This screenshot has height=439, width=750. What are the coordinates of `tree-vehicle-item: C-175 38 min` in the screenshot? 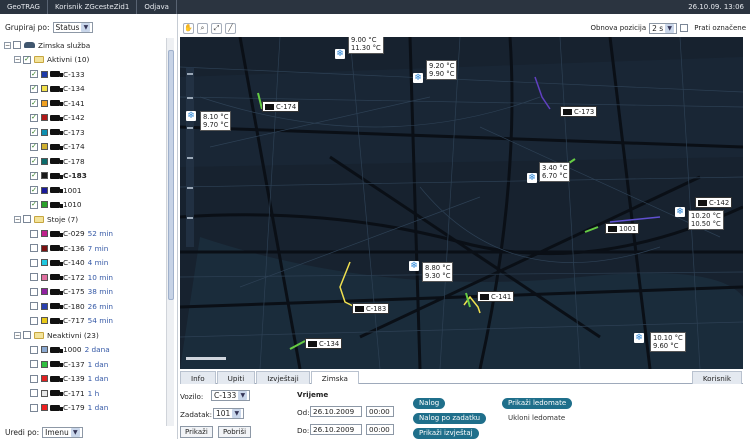 It's located at (84, 292).